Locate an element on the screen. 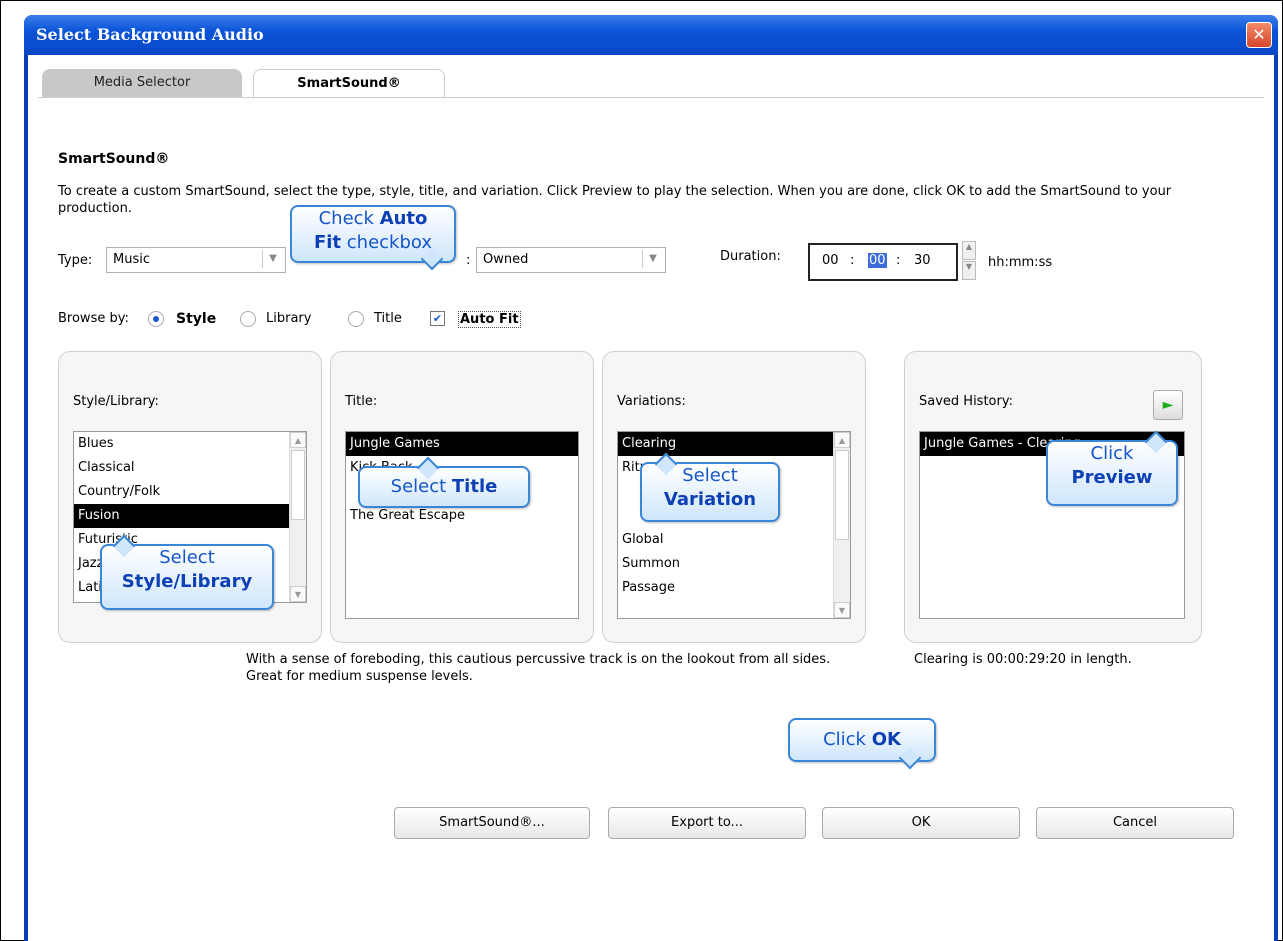 The image size is (1283, 941). saved-history-label: Saved History: is located at coordinates (966, 401).